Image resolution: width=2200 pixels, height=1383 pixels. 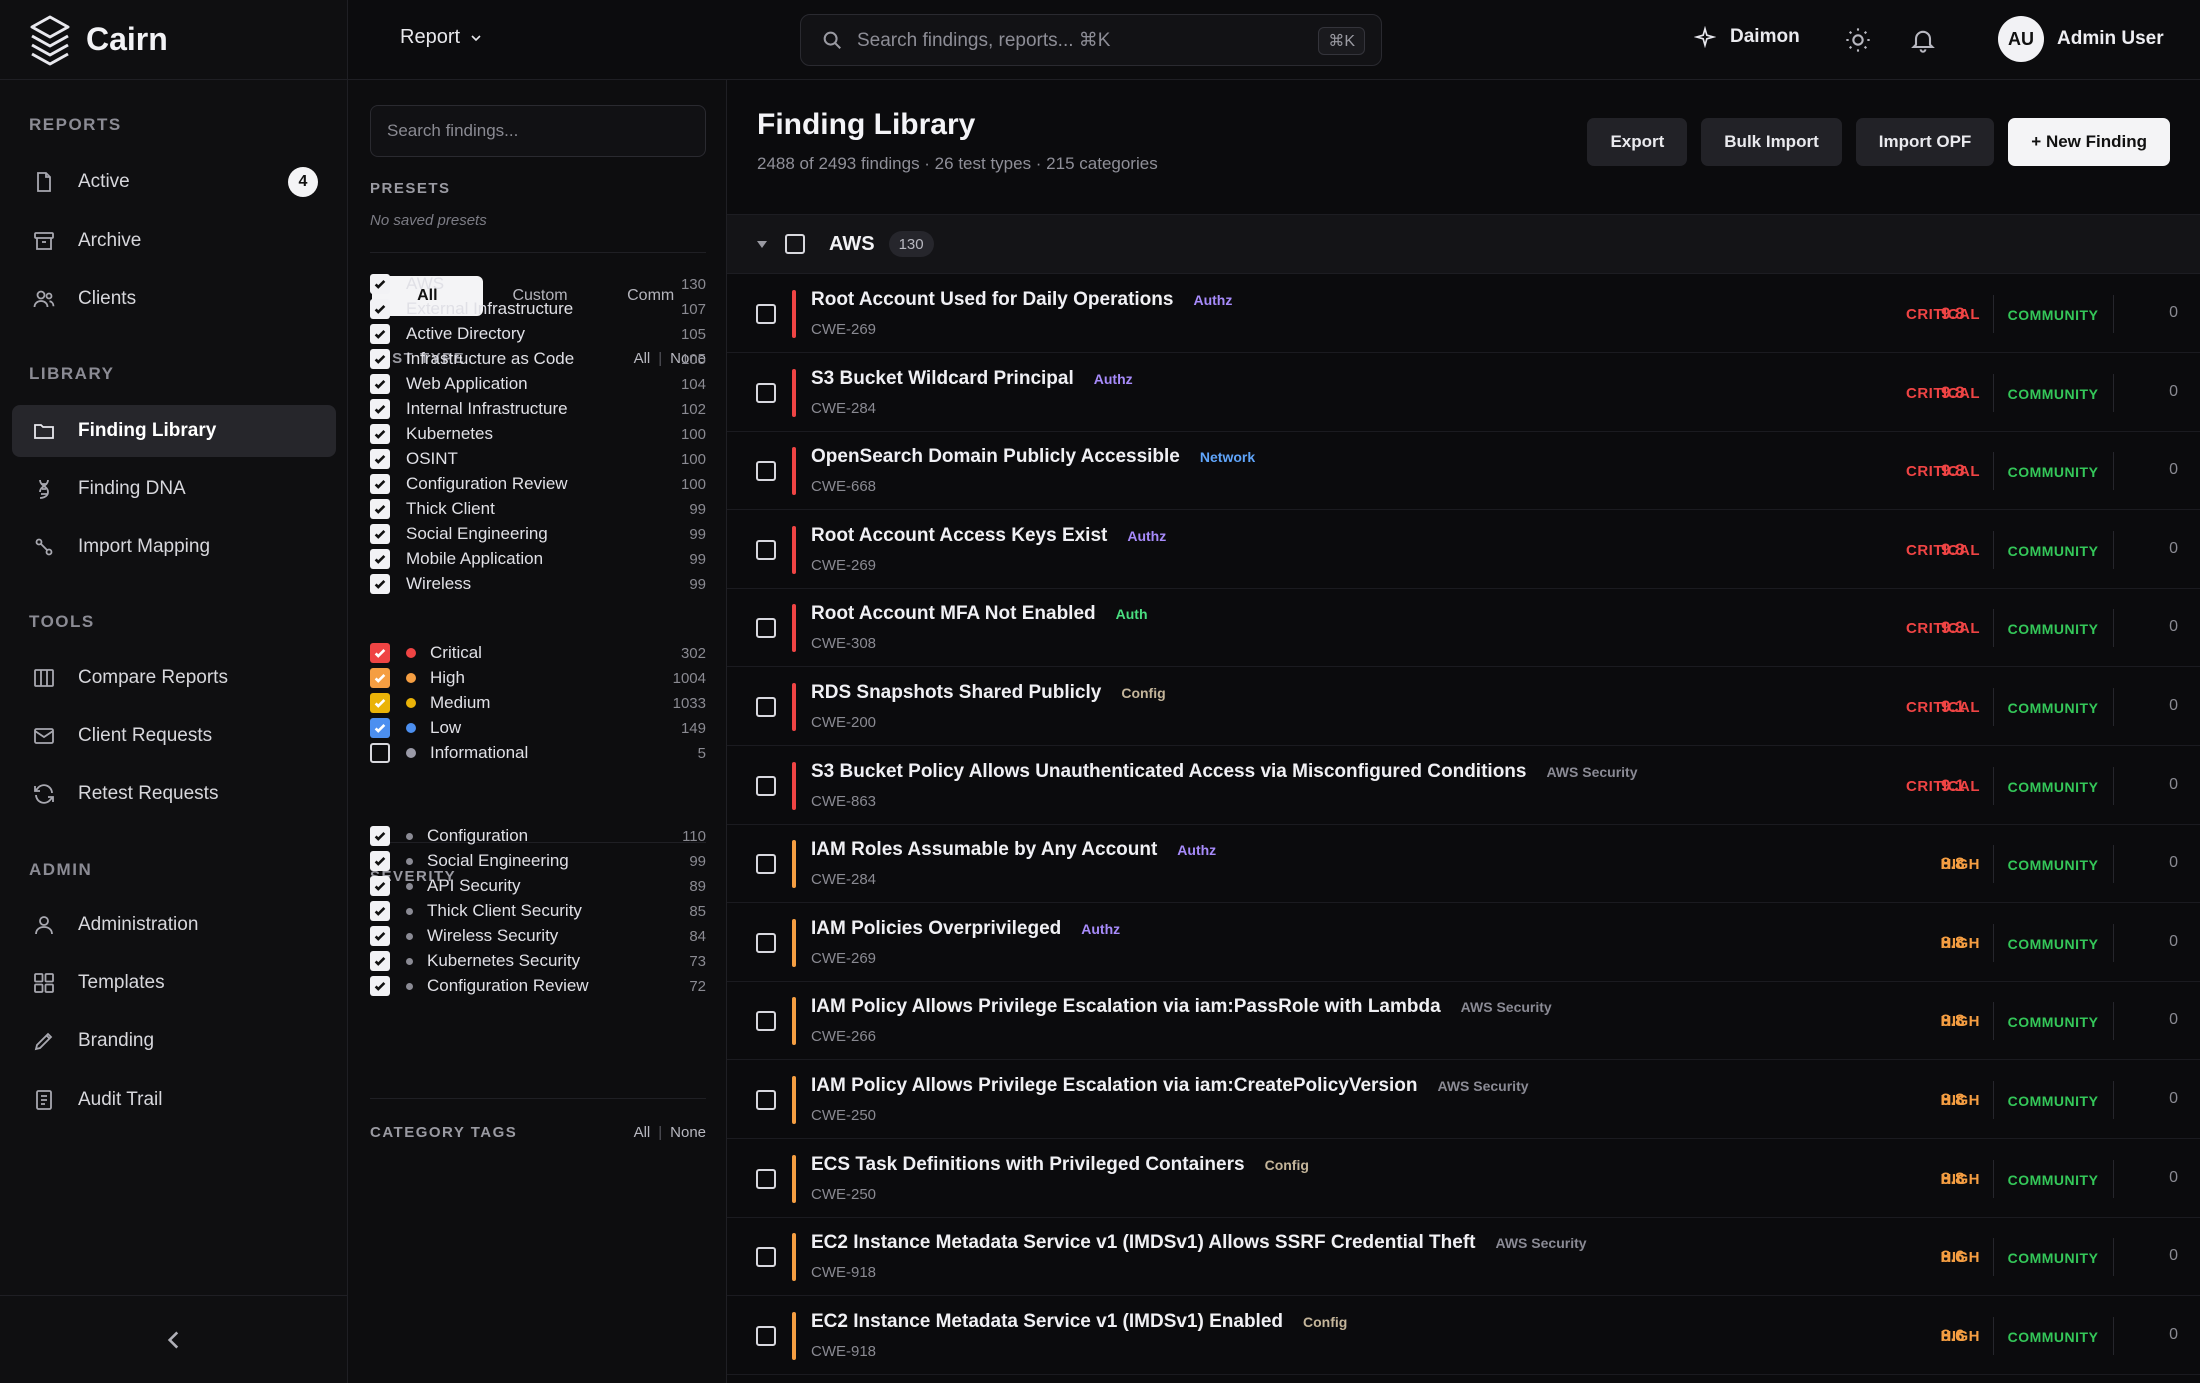 I want to click on finding-title: RDS Snapshots Shared Publicly Config, so click(x=988, y=693).